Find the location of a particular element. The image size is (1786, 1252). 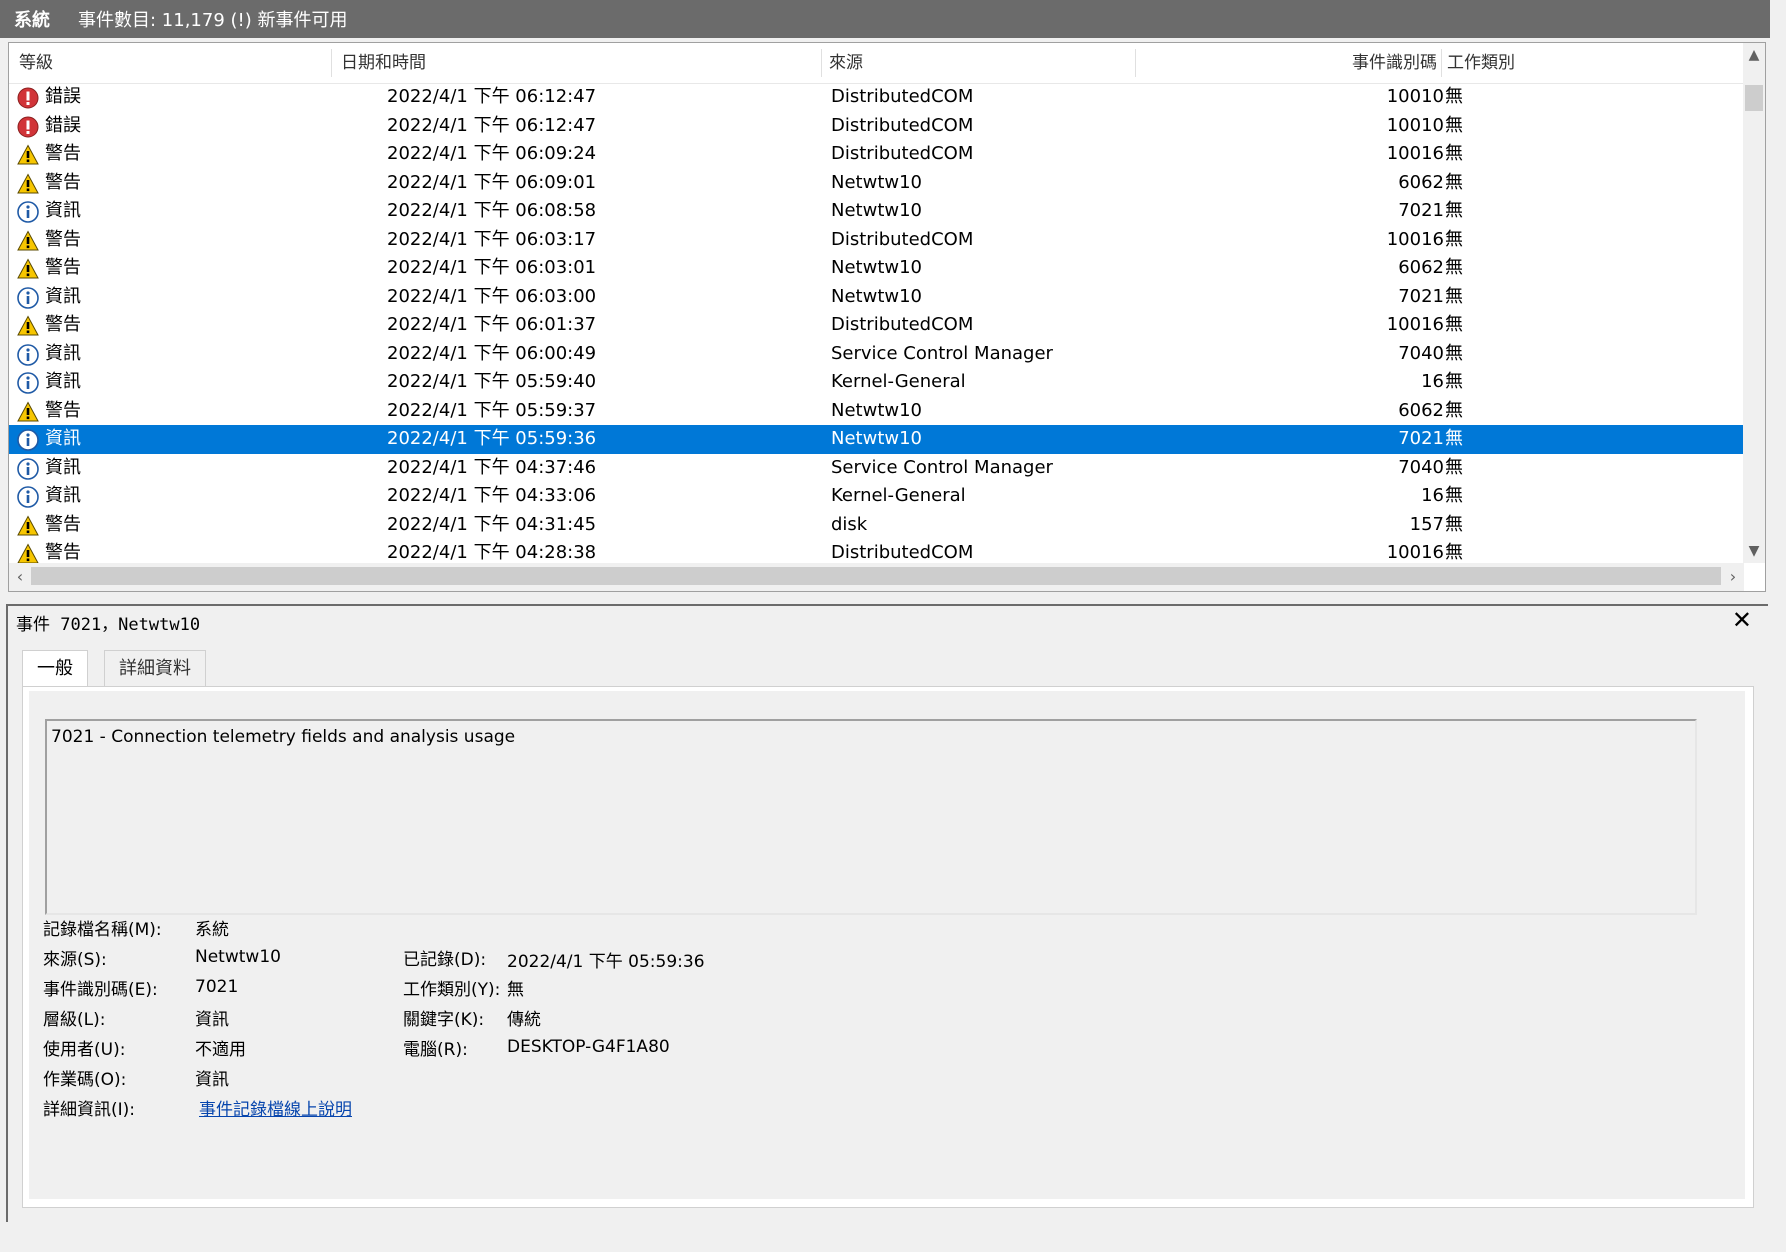

cell-event-id: 7040 is located at coordinates (1421, 467).